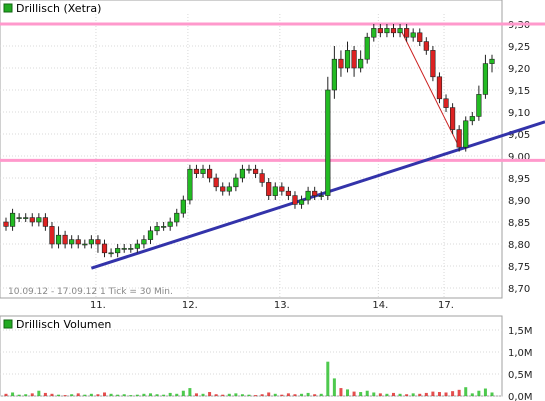 The height and width of the screenshot is (401, 545). Describe the element at coordinates (98, 305) in the screenshot. I see `x-tick: 11.` at that location.